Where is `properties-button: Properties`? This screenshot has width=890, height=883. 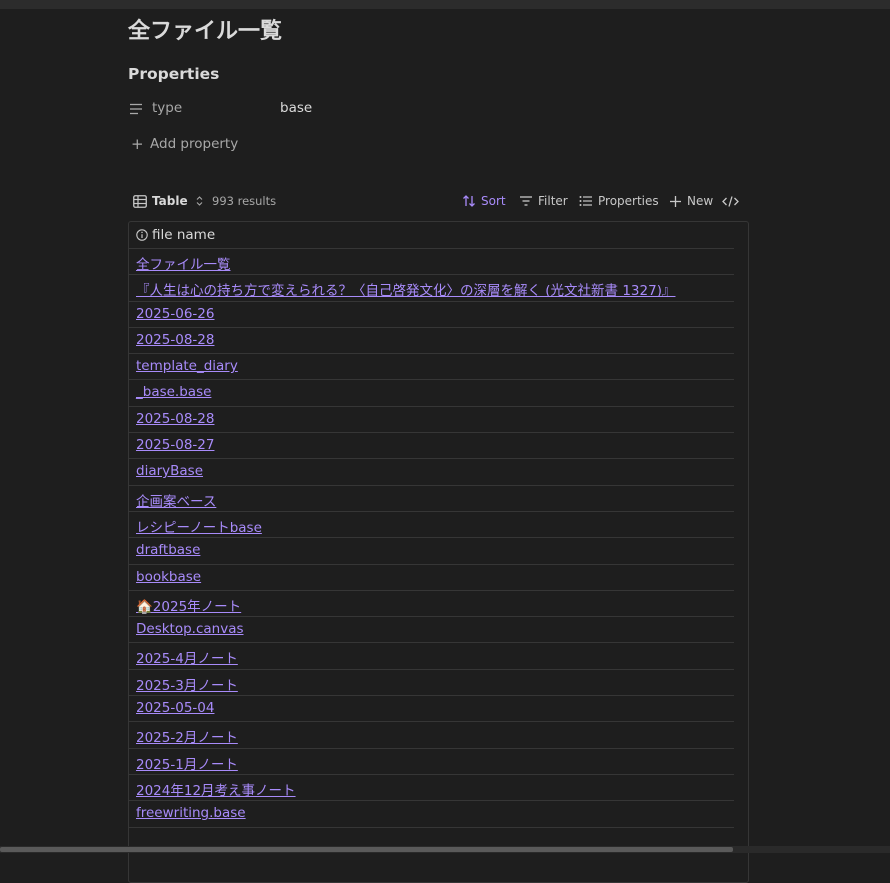 properties-button: Properties is located at coordinates (619, 201).